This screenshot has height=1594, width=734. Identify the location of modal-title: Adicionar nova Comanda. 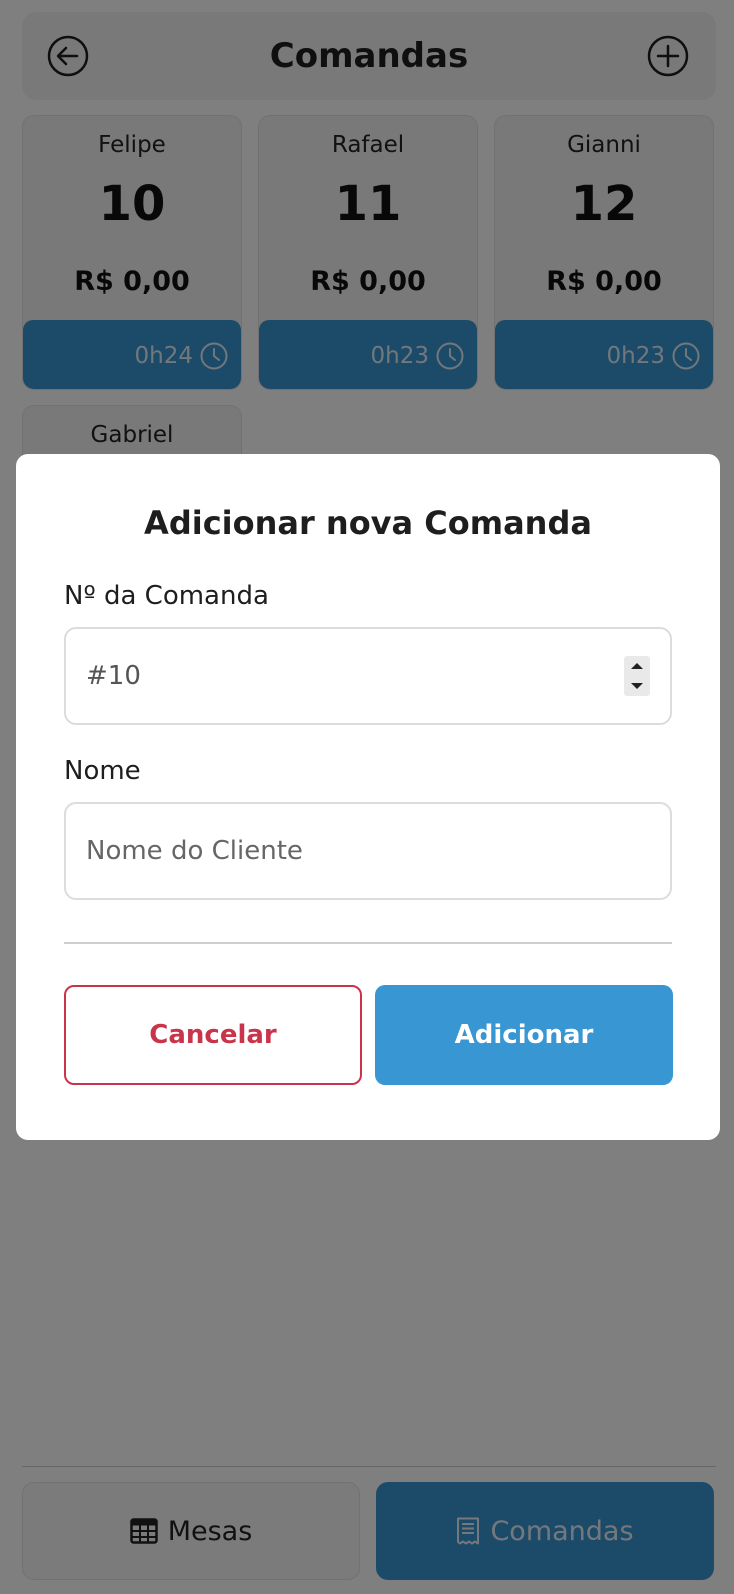
(368, 523).